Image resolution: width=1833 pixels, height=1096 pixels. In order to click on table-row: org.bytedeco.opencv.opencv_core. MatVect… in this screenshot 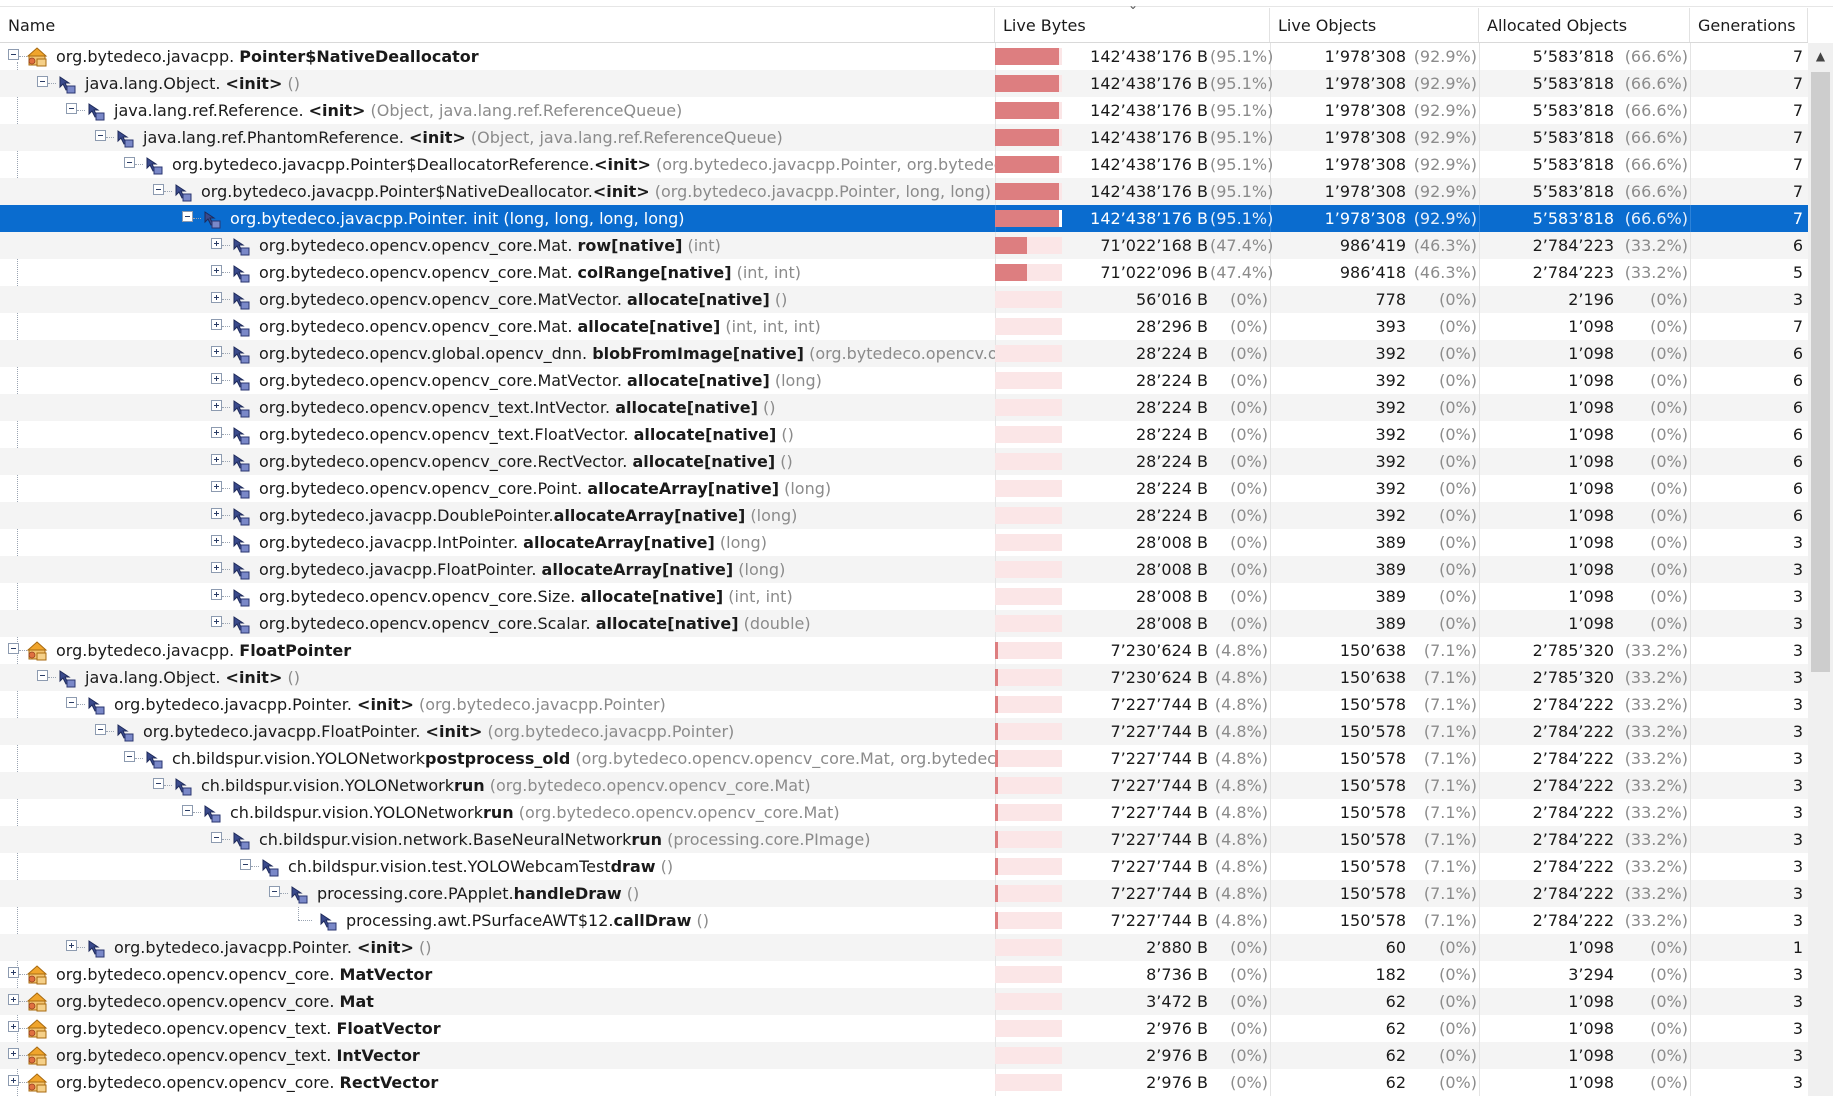, I will do `click(904, 974)`.